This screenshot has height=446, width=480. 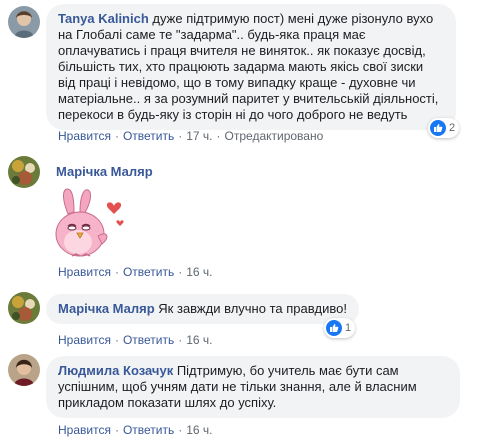 I want to click on reaction-number: 2, so click(x=452, y=128).